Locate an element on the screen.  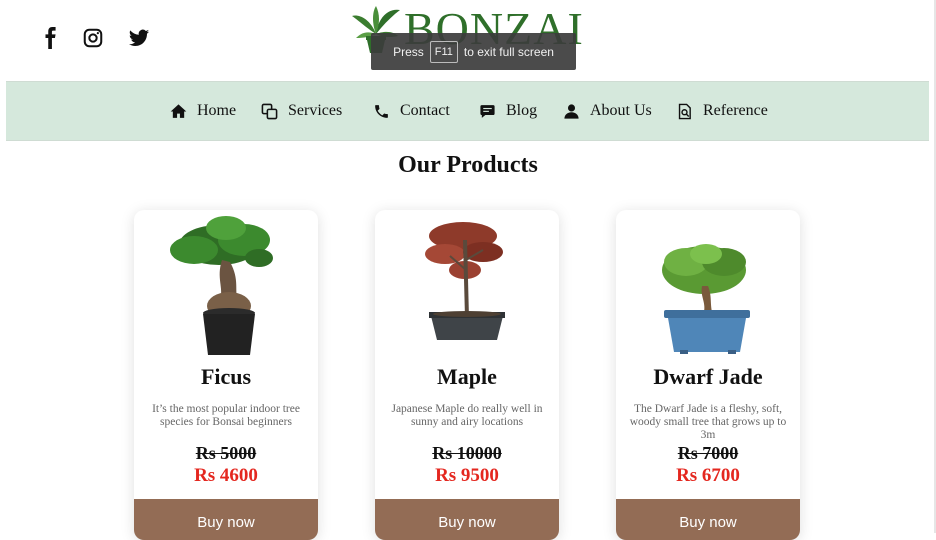
nav-item-reference: Reference is located at coordinates (722, 111).